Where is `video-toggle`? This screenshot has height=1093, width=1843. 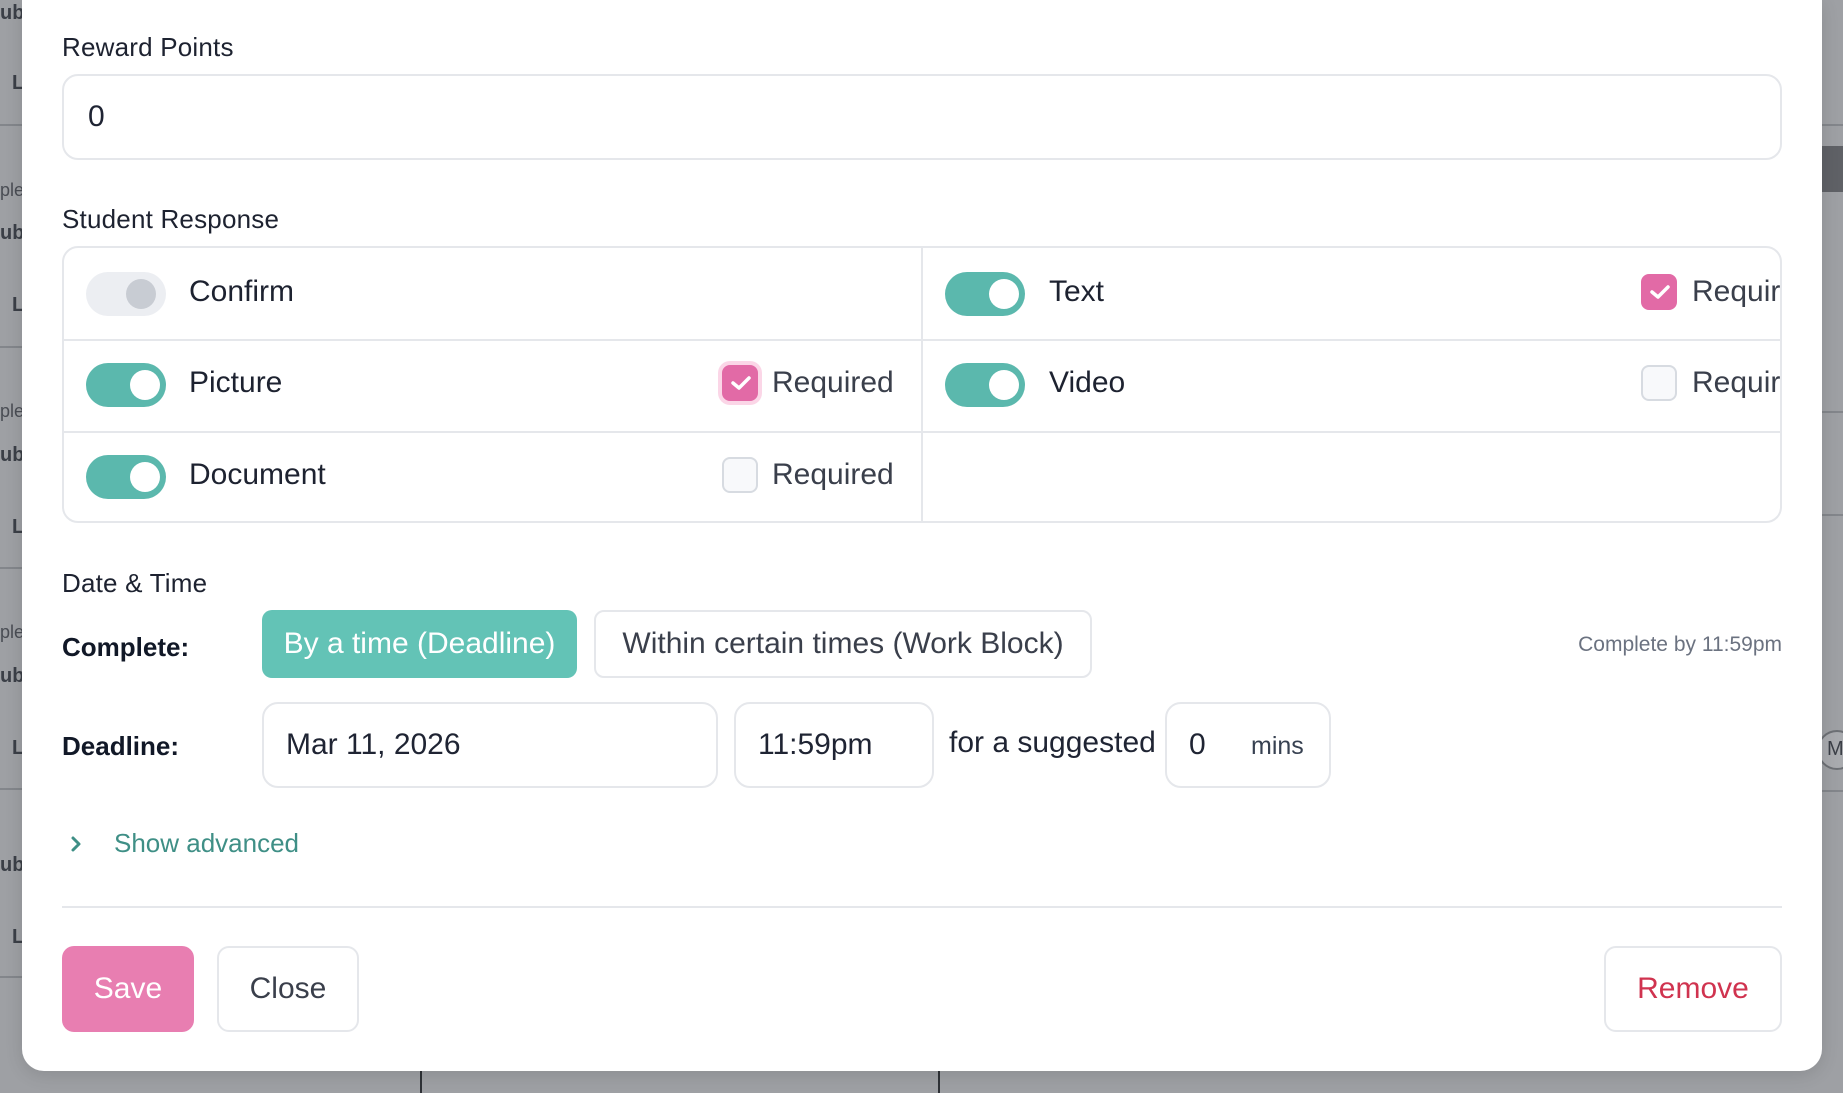
video-toggle is located at coordinates (985, 385).